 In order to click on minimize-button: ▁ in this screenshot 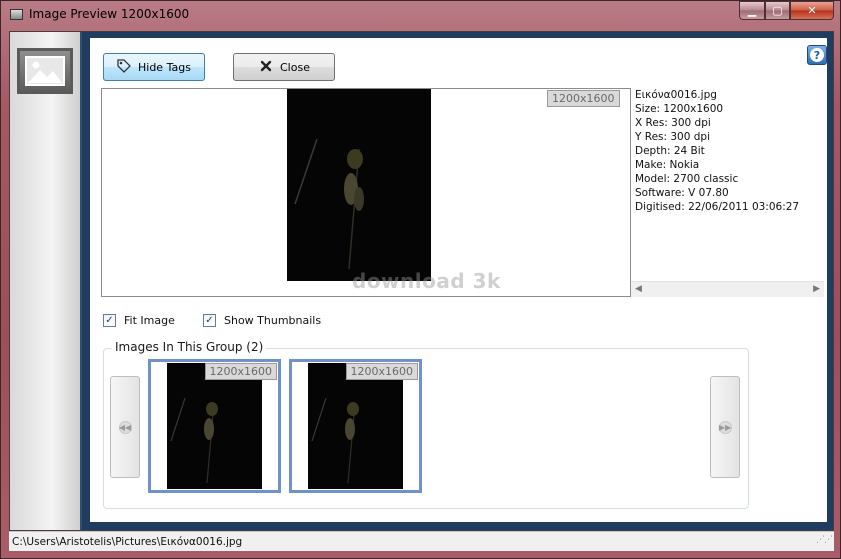, I will do `click(752, 10)`.